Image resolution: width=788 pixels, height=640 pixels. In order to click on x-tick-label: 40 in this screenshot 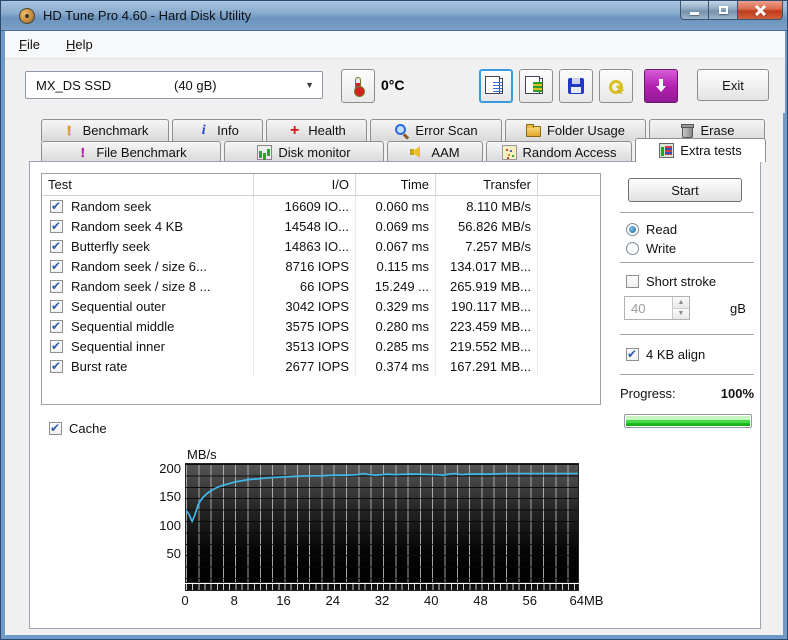, I will do `click(431, 600)`.